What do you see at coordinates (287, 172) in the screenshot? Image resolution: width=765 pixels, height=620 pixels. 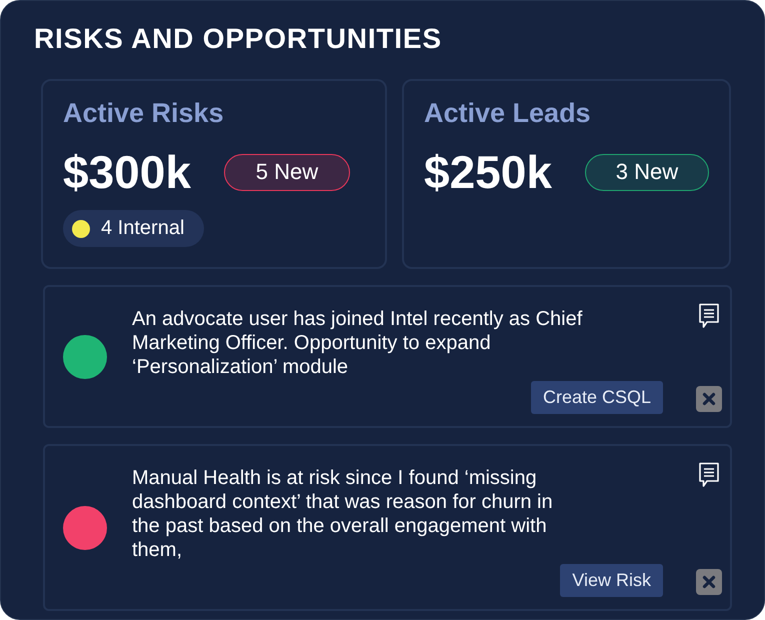 I see `new-count-badge: 5 New` at bounding box center [287, 172].